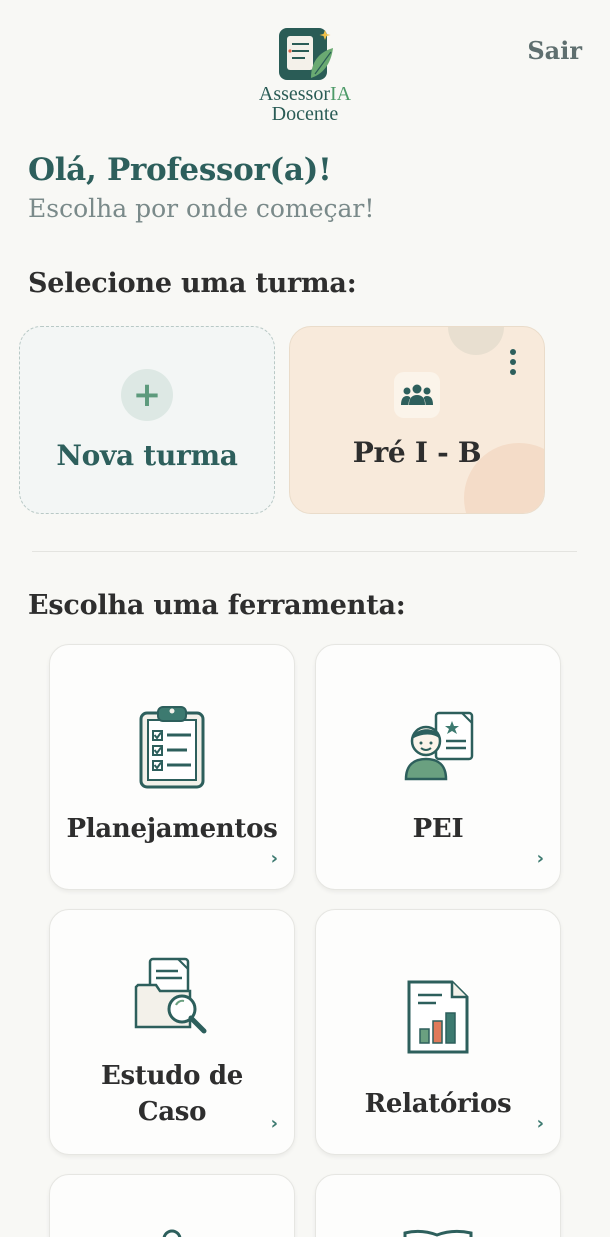  What do you see at coordinates (438, 1017) in the screenshot?
I see `report-chart-icon` at bounding box center [438, 1017].